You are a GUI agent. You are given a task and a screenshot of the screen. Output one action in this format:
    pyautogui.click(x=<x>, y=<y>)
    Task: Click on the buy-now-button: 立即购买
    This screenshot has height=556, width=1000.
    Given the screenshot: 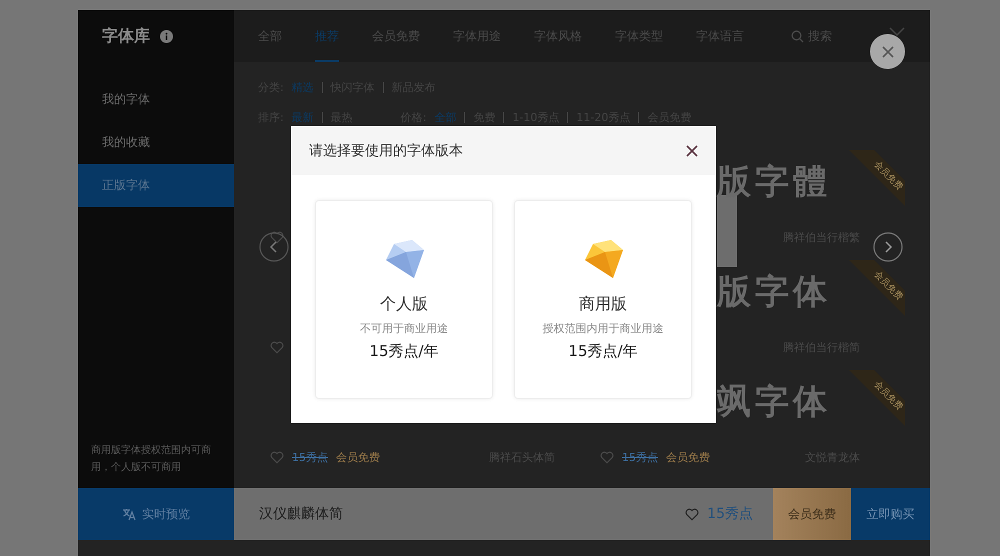 What is the action you would take?
    pyautogui.click(x=890, y=514)
    